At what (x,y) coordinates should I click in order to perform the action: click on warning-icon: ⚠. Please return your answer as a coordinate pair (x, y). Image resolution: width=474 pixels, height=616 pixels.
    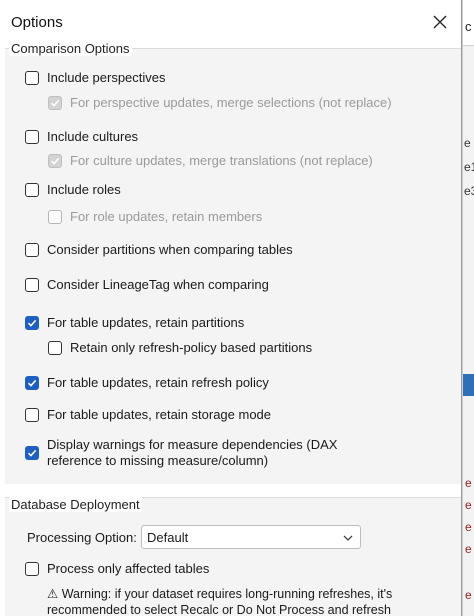
    Looking at the image, I should click on (54, 594).